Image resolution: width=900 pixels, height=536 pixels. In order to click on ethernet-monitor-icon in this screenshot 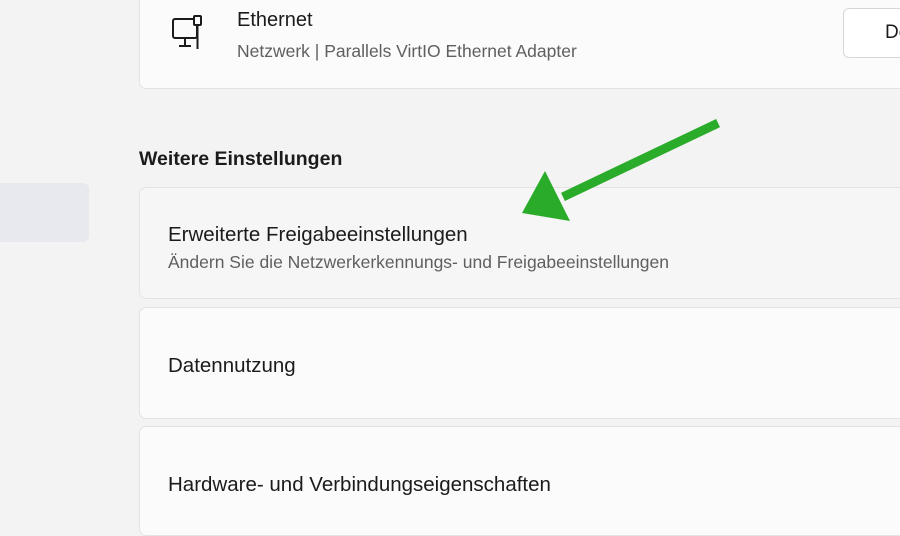, I will do `click(187, 32)`.